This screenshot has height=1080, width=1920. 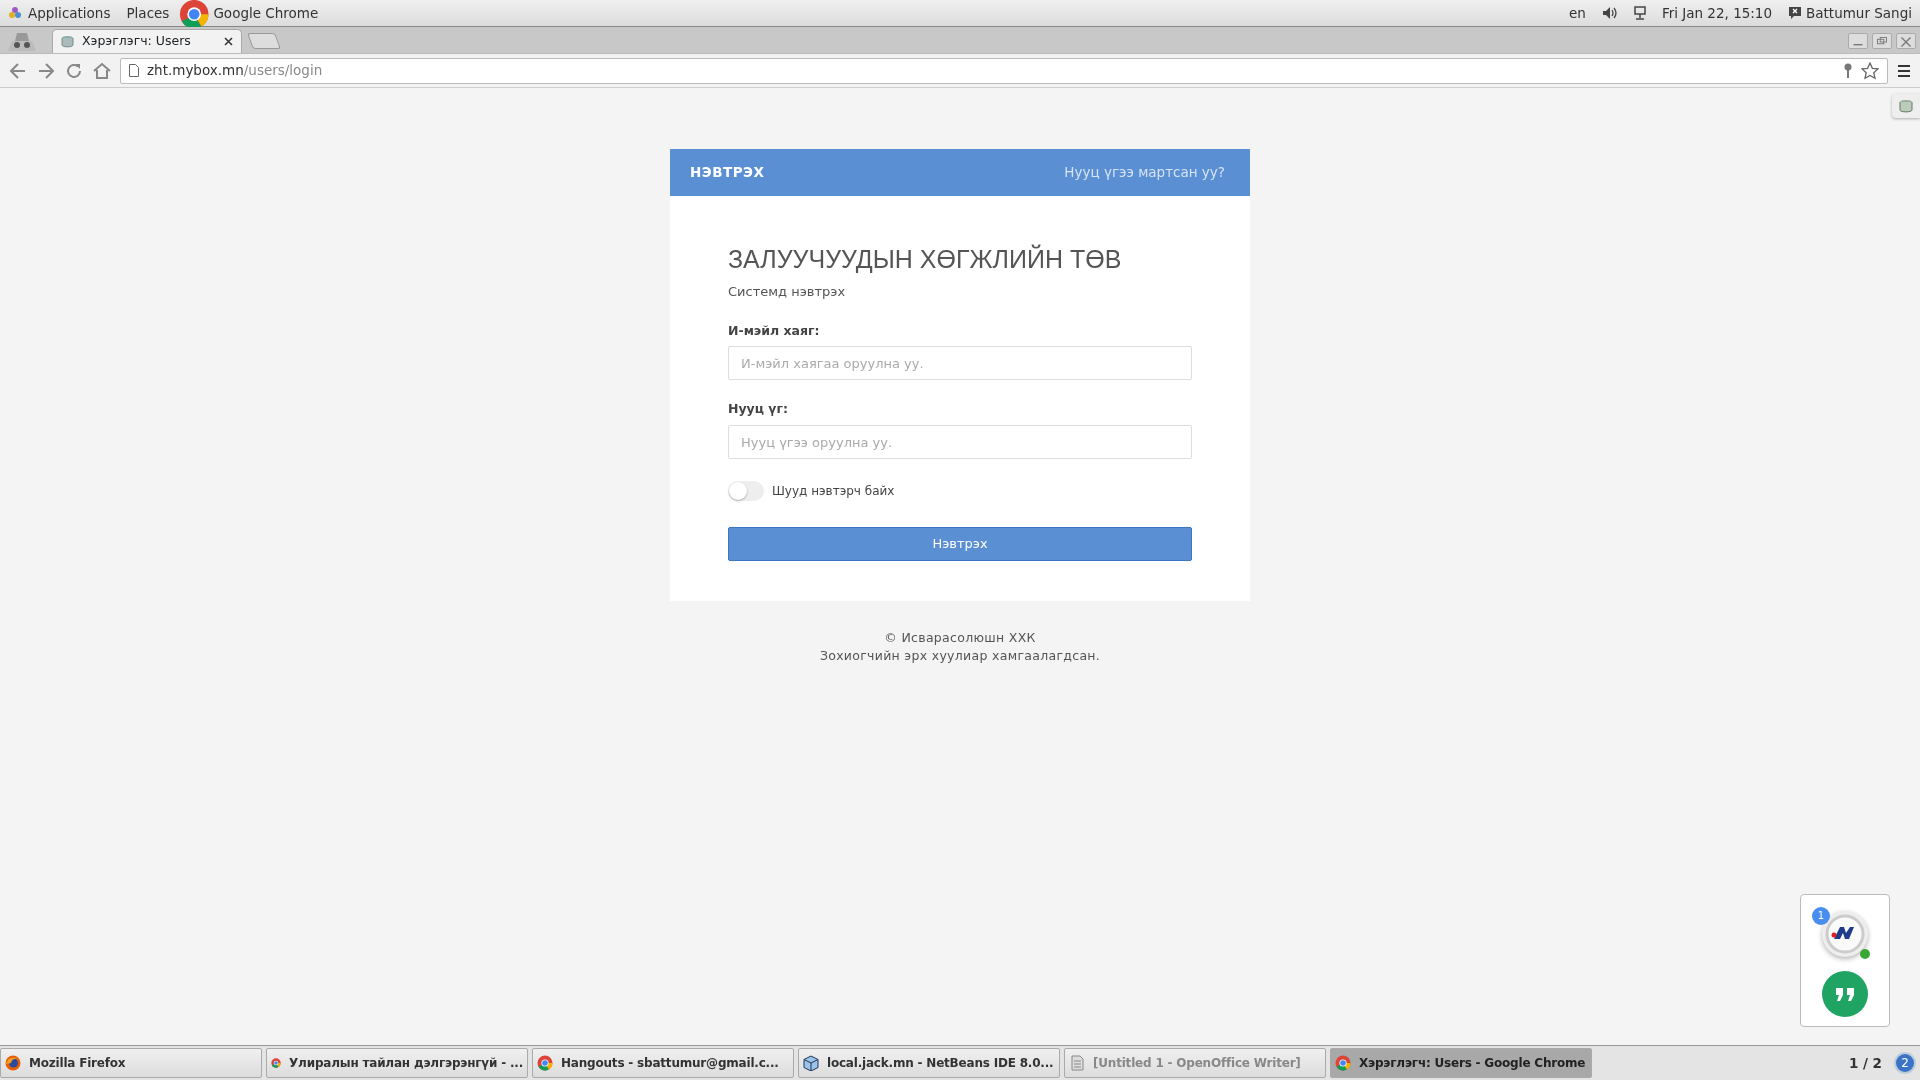 I want to click on network-icon, so click(x=1639, y=13).